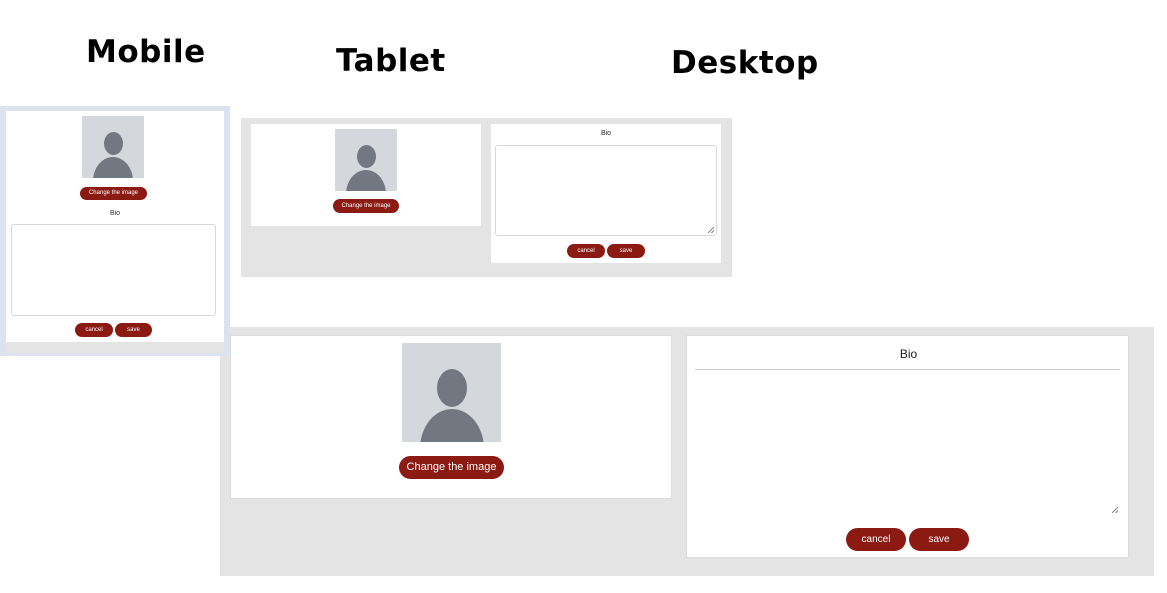  I want to click on mobile-avatar, so click(113, 147).